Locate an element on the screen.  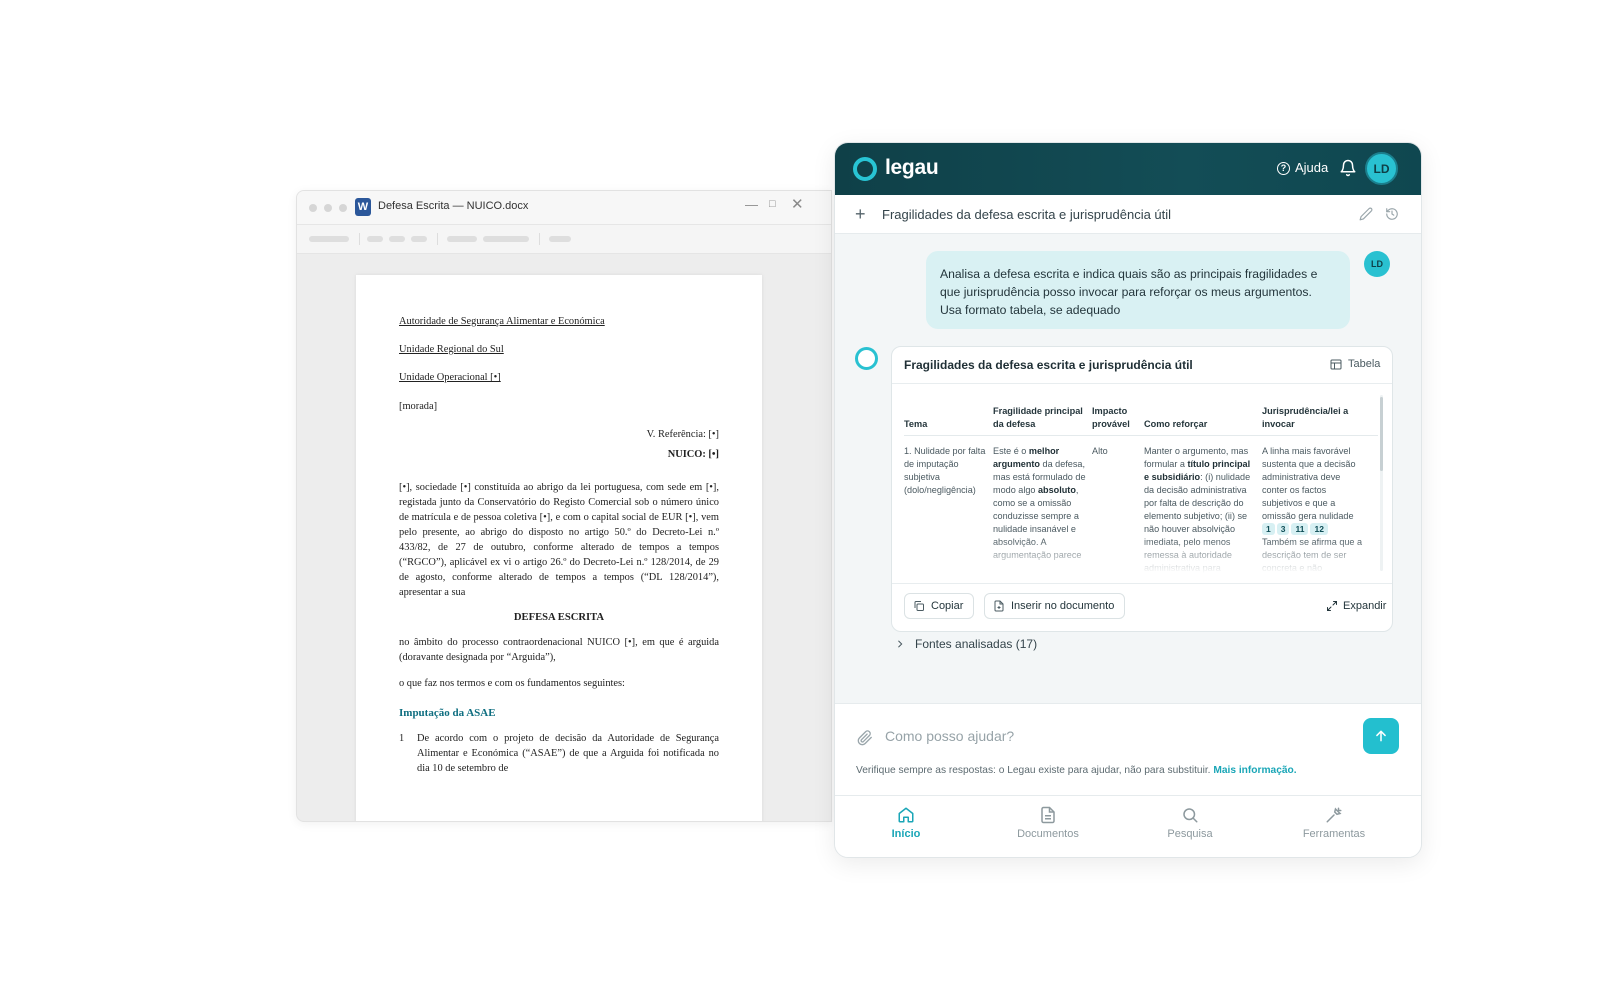
close-icon: ✕ is located at coordinates (797, 204).